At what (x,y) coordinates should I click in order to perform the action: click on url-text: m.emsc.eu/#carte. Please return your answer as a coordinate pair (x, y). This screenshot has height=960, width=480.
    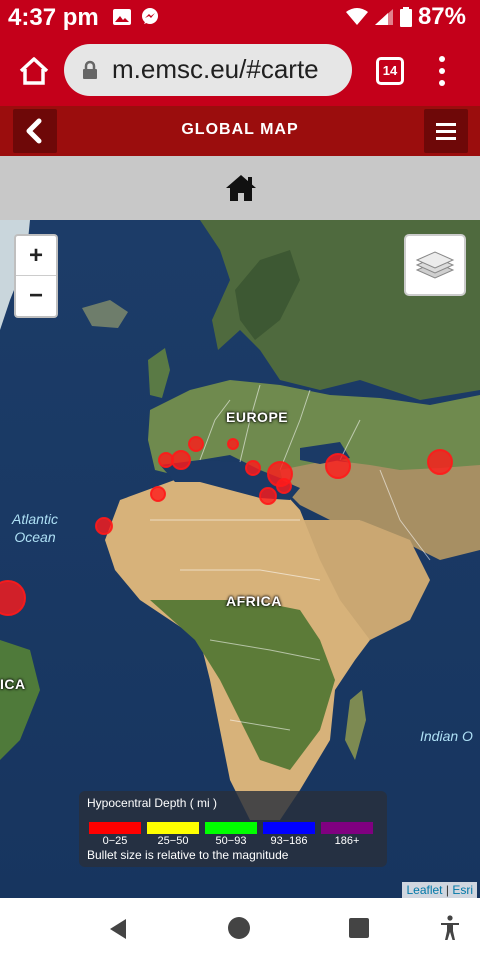
    Looking at the image, I should click on (215, 69).